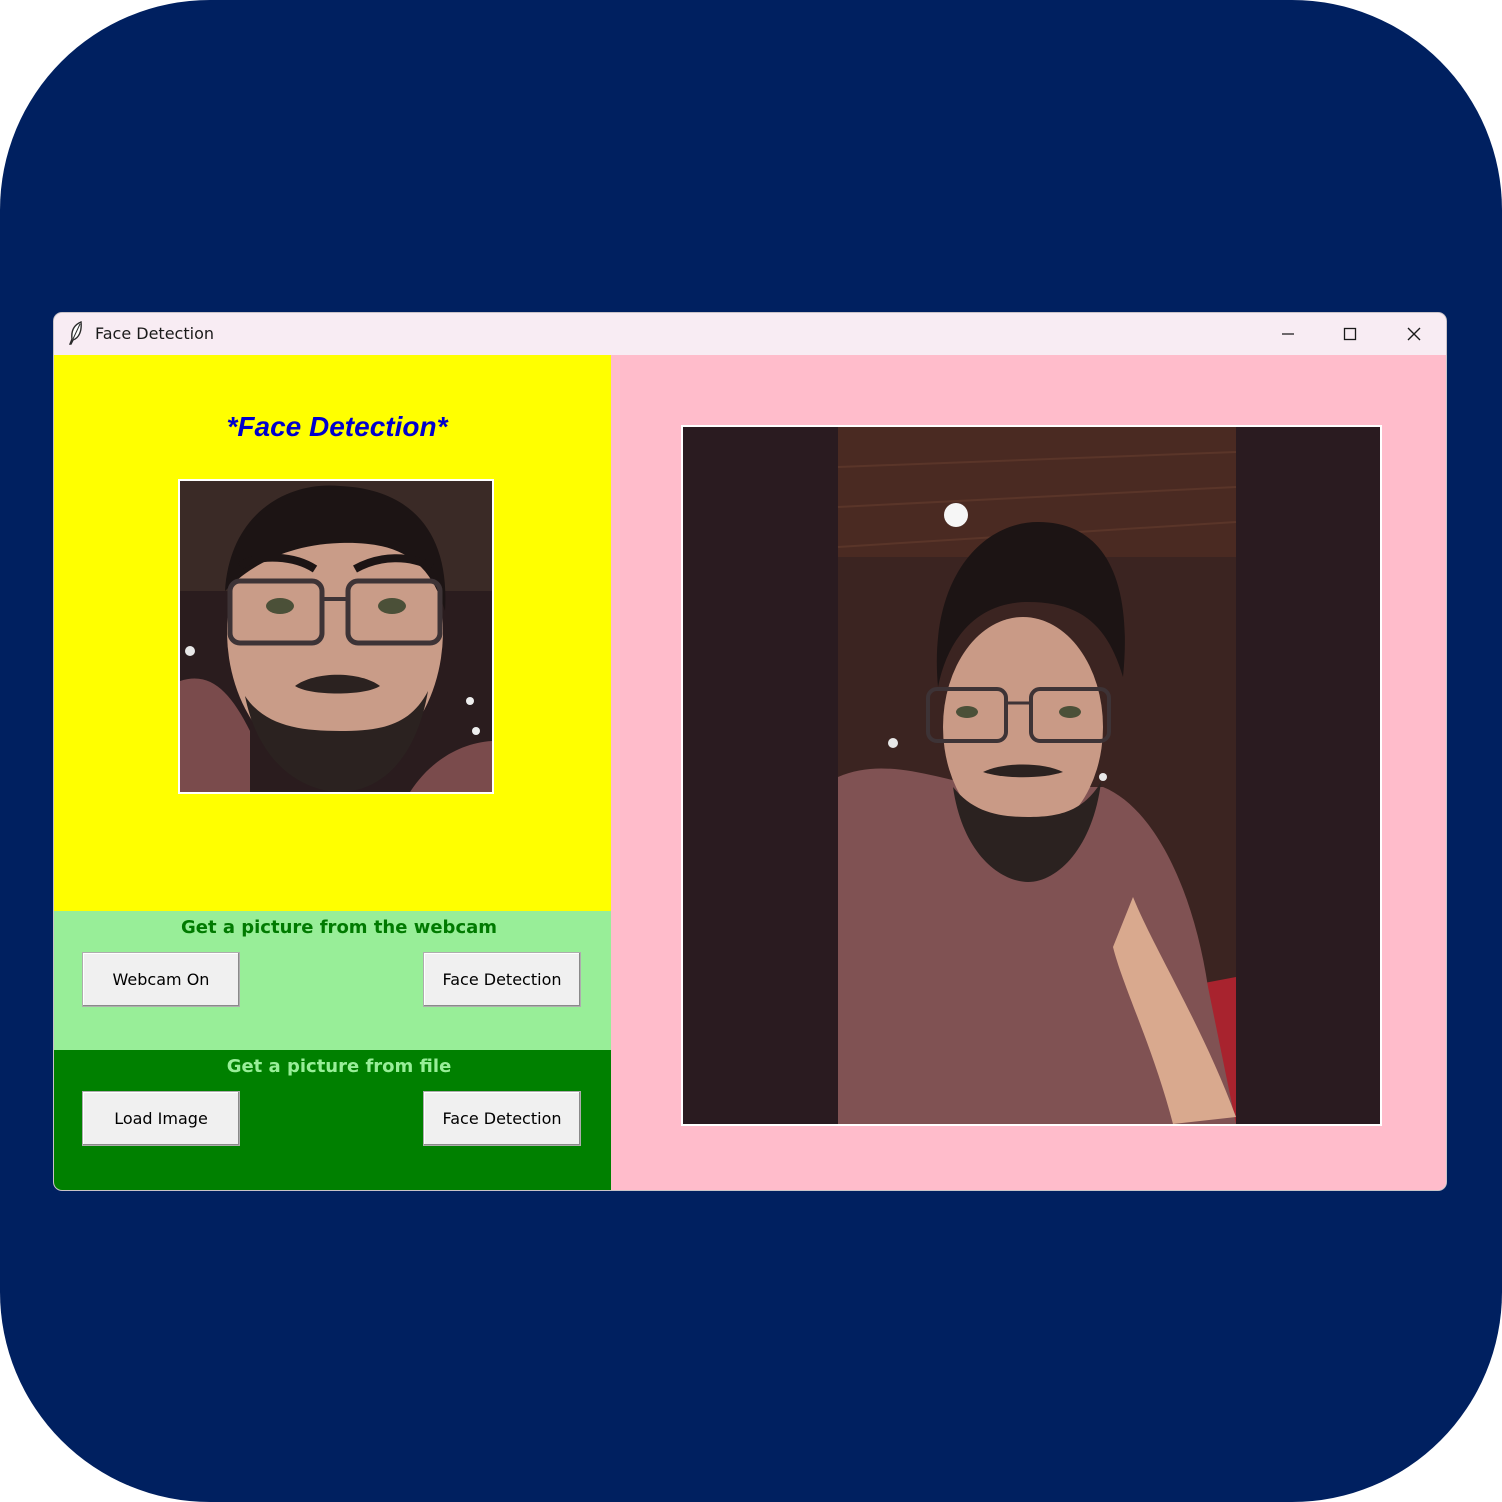 The image size is (1502, 1502). I want to click on minimize-button, so click(1288, 334).